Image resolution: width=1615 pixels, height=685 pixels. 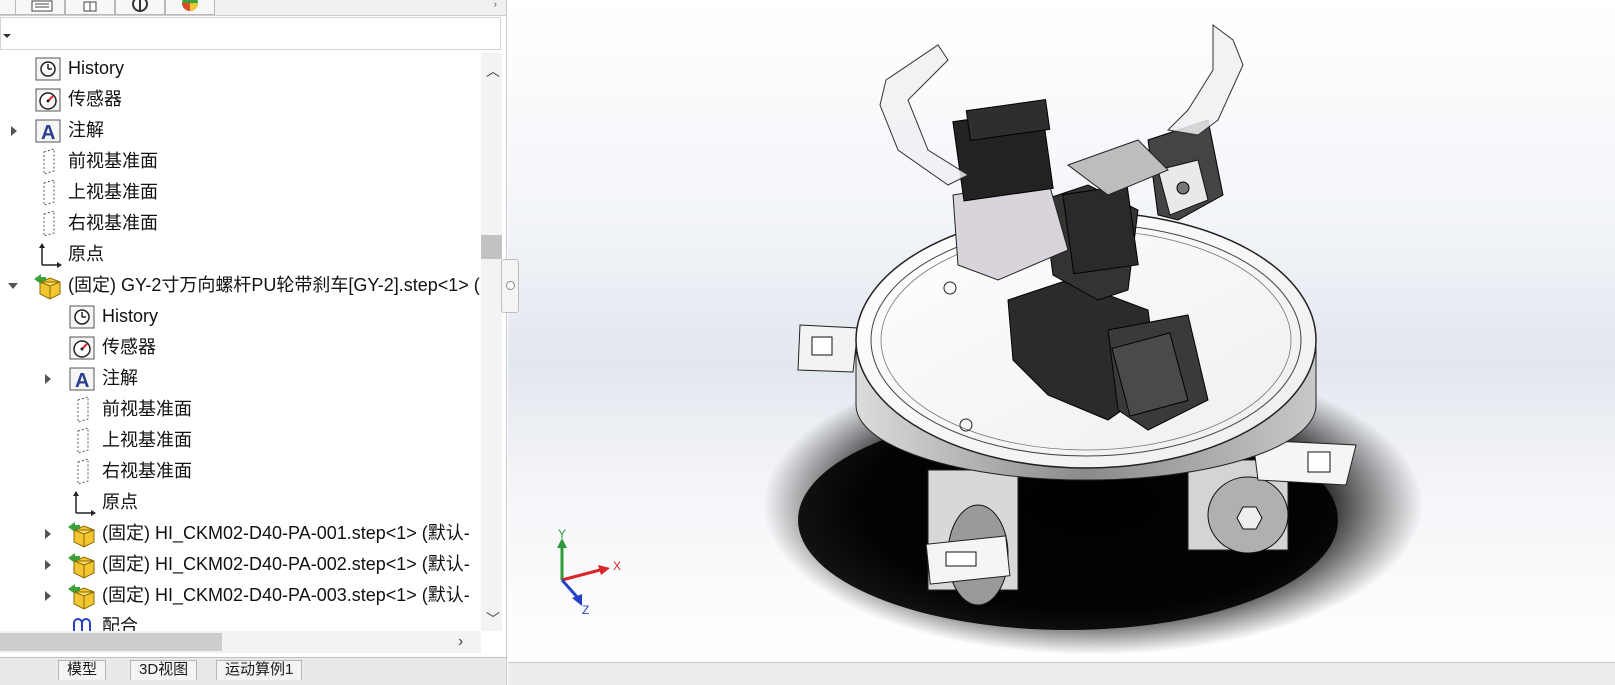 What do you see at coordinates (828, 348) in the screenshot?
I see `caster-wheel-left` at bounding box center [828, 348].